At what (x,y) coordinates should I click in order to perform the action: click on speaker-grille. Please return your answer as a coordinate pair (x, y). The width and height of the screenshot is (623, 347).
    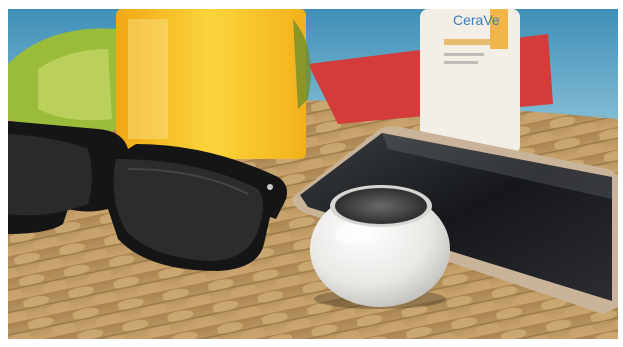
    Looking at the image, I should click on (381, 206).